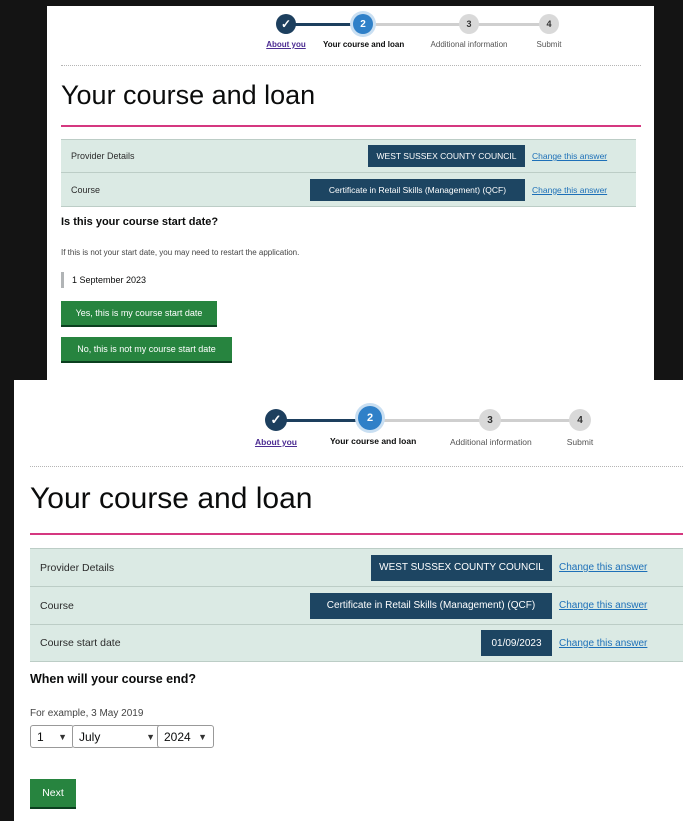  I want to click on year-select: 2024 ▼, so click(185, 736).